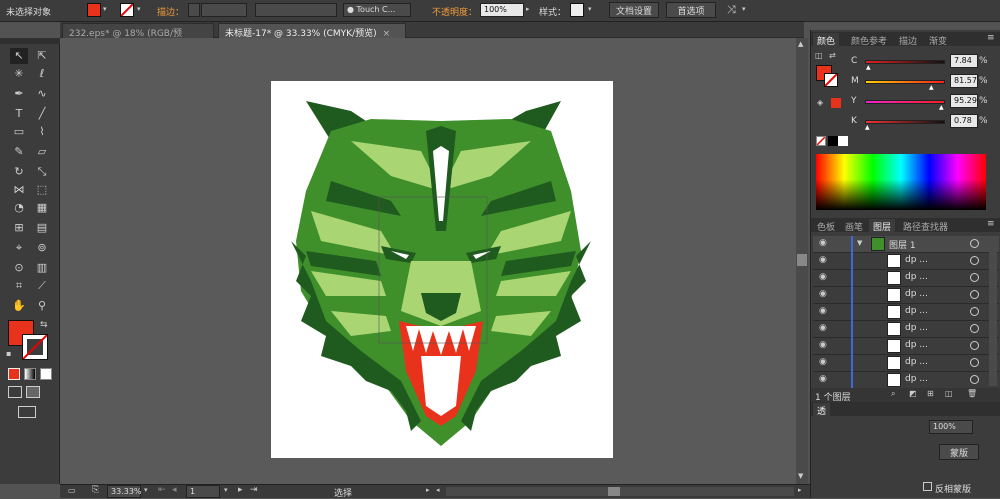  Describe the element at coordinates (19, 248) in the screenshot. I see `eyedropper-tool-icon: ⌖` at that location.